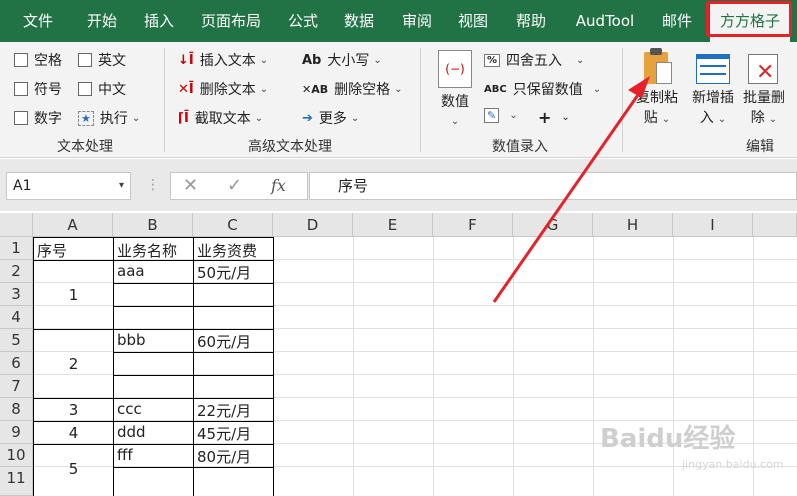 Image resolution: width=797 pixels, height=496 pixels. What do you see at coordinates (668, 439) in the screenshot?
I see `baidu-watermark: Baidu经验` at bounding box center [668, 439].